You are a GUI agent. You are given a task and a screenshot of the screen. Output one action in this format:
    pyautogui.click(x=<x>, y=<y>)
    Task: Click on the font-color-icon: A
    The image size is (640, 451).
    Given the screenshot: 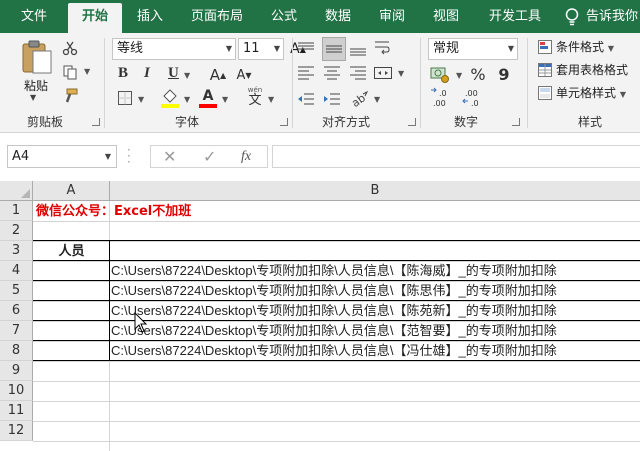 What is the action you would take?
    pyautogui.click(x=208, y=98)
    